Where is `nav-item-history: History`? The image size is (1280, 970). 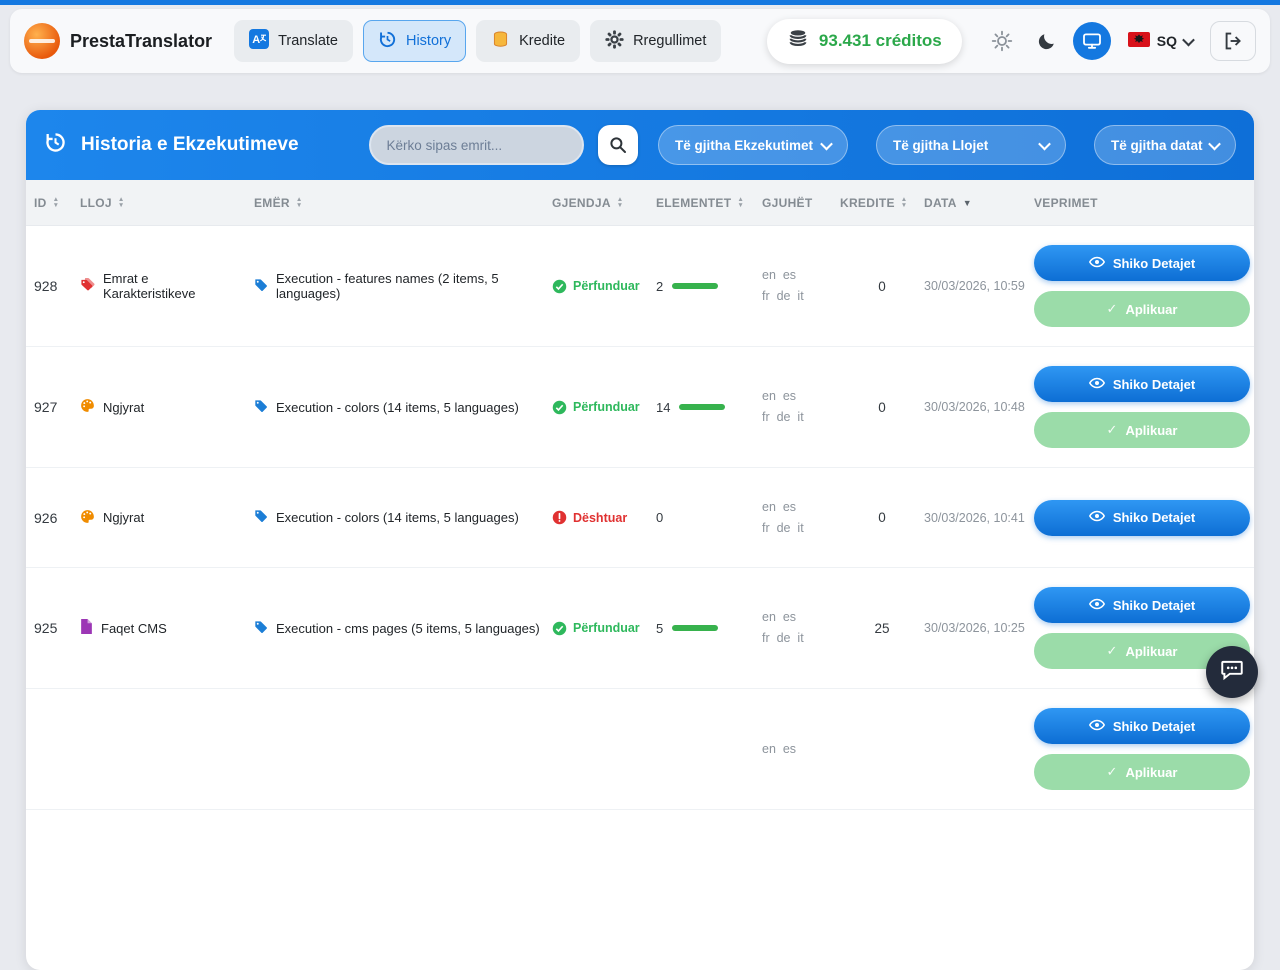 nav-item-history: History is located at coordinates (414, 41).